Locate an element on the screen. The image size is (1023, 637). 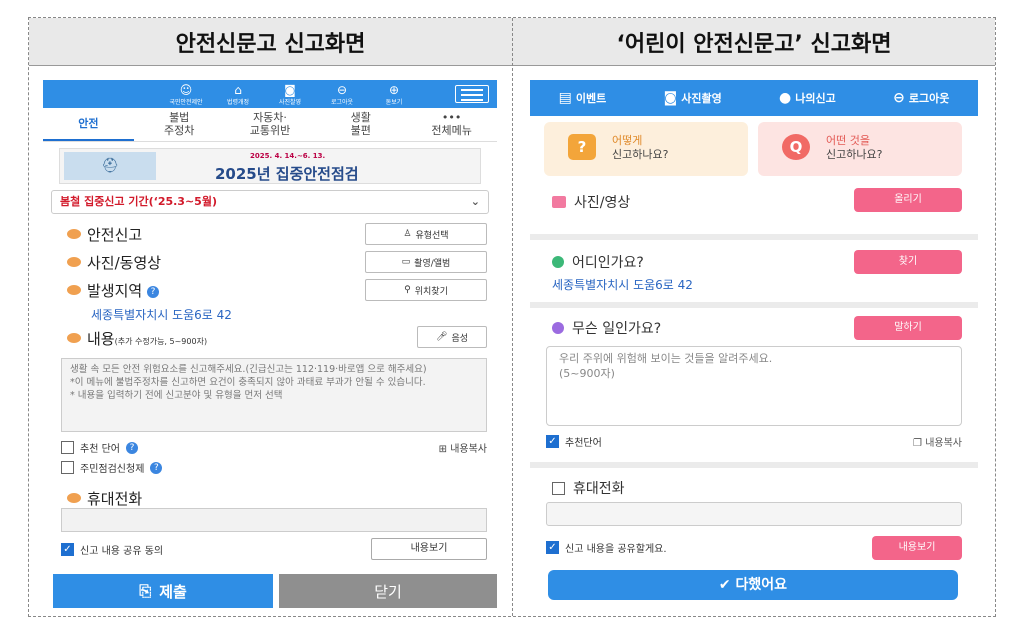
camera-album-button: ▭ 촬영/앨범 is located at coordinates (426, 262).